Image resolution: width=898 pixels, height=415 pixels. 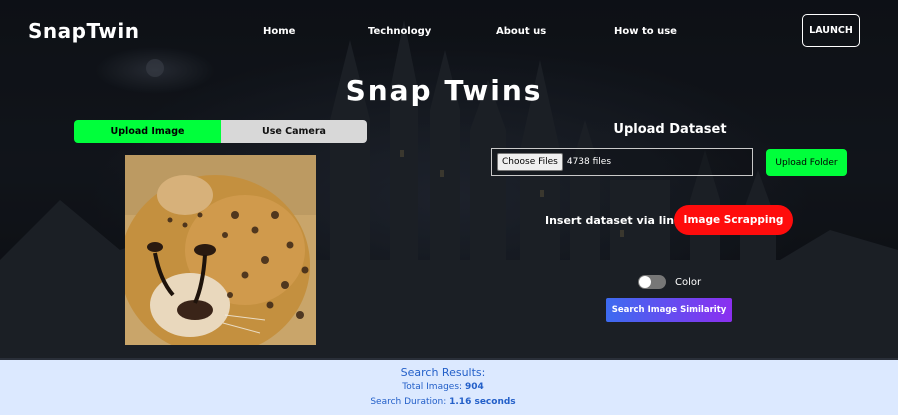 I want to click on search-duration-line: Search Duration: 1.16 seconds, so click(x=443, y=402).